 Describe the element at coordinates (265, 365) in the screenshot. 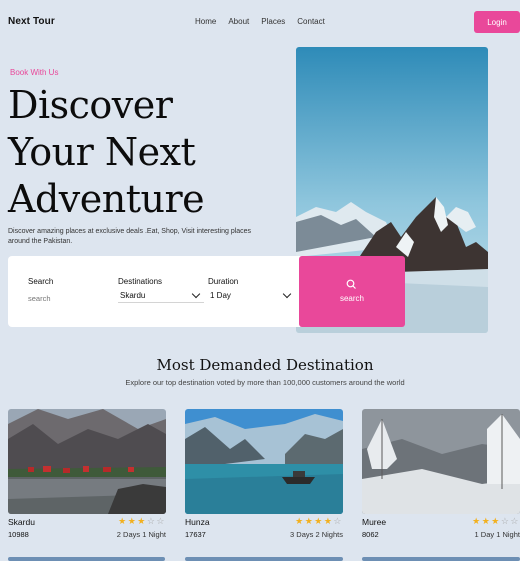

I see `section-title: Most Demanded Destination` at that location.